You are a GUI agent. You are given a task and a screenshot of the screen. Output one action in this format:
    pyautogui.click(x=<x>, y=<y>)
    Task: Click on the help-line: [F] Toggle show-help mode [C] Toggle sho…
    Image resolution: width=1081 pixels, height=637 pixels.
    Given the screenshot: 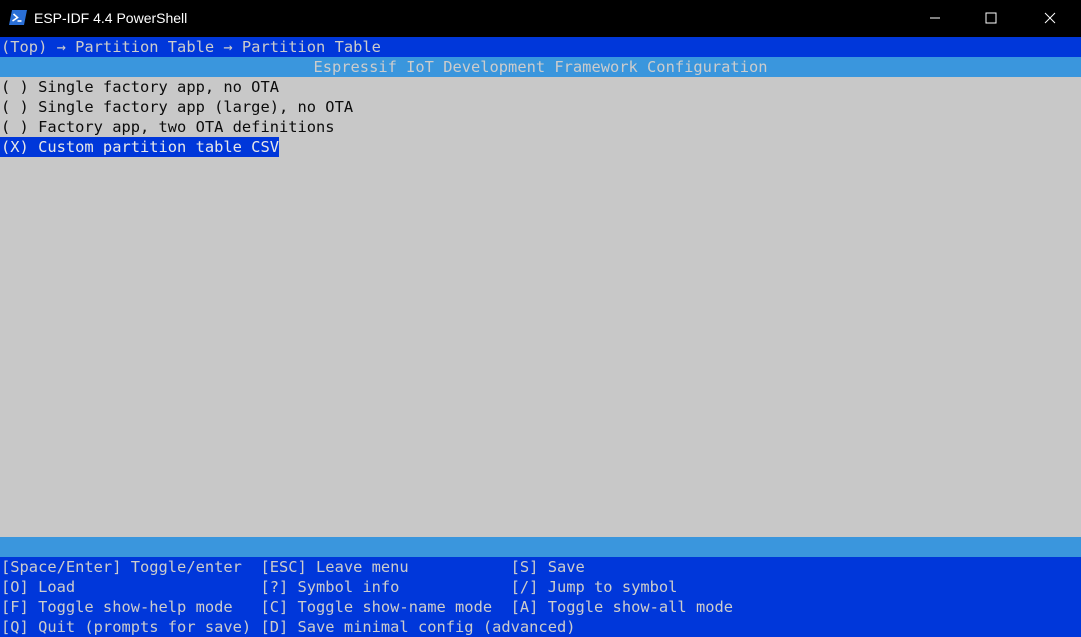 What is the action you would take?
    pyautogui.click(x=367, y=607)
    